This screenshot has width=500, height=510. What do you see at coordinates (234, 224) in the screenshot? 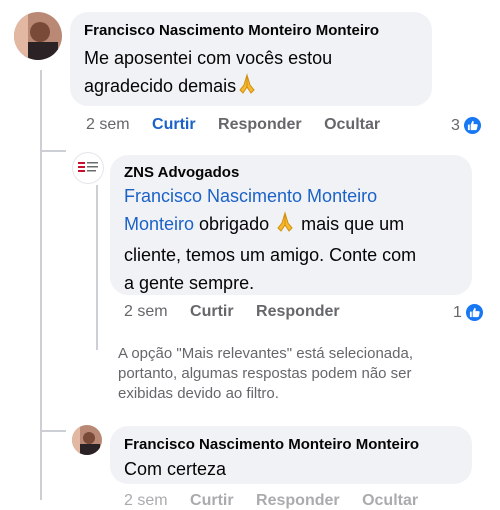
I see `comment-text-fragment: obrigado` at bounding box center [234, 224].